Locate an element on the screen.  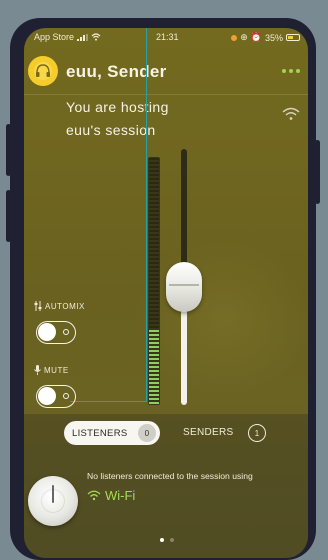
automix-label-row: AUTOMIX is located at coordinates (59, 306).